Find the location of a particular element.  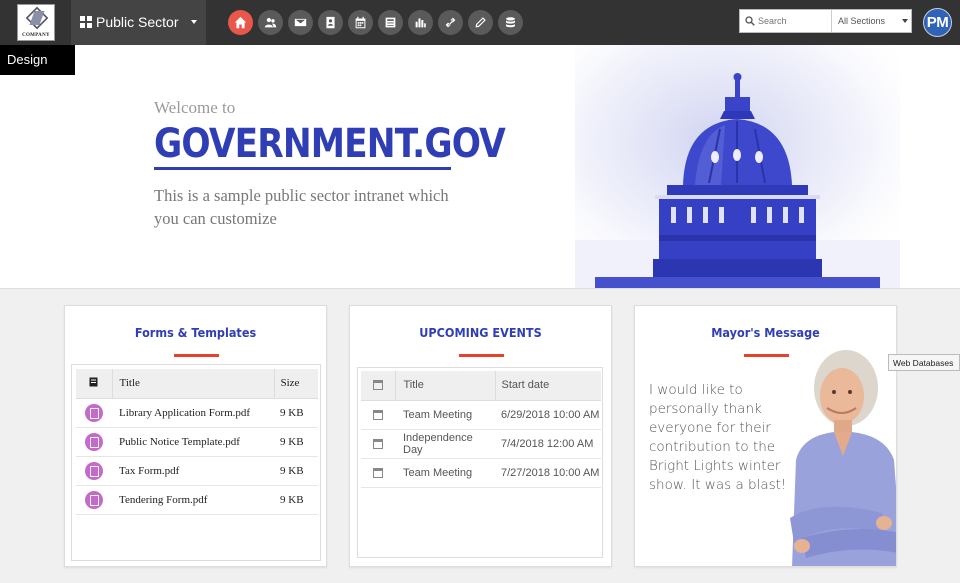

mayor-title: Mayor's Message is located at coordinates (765, 332).